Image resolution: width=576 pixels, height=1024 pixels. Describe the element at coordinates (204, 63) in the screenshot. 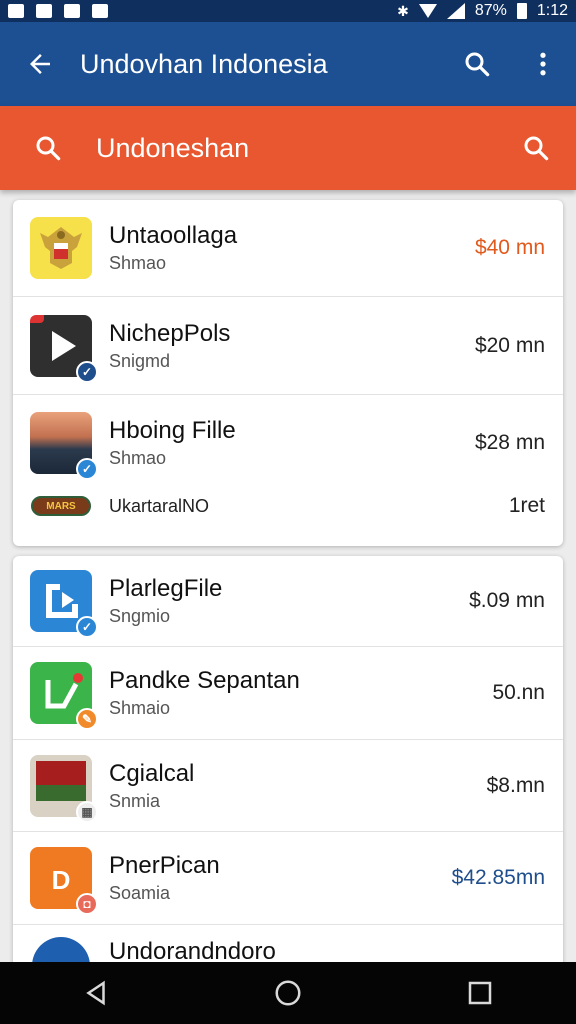

I see `page-title: Undovhan Indonesia` at that location.